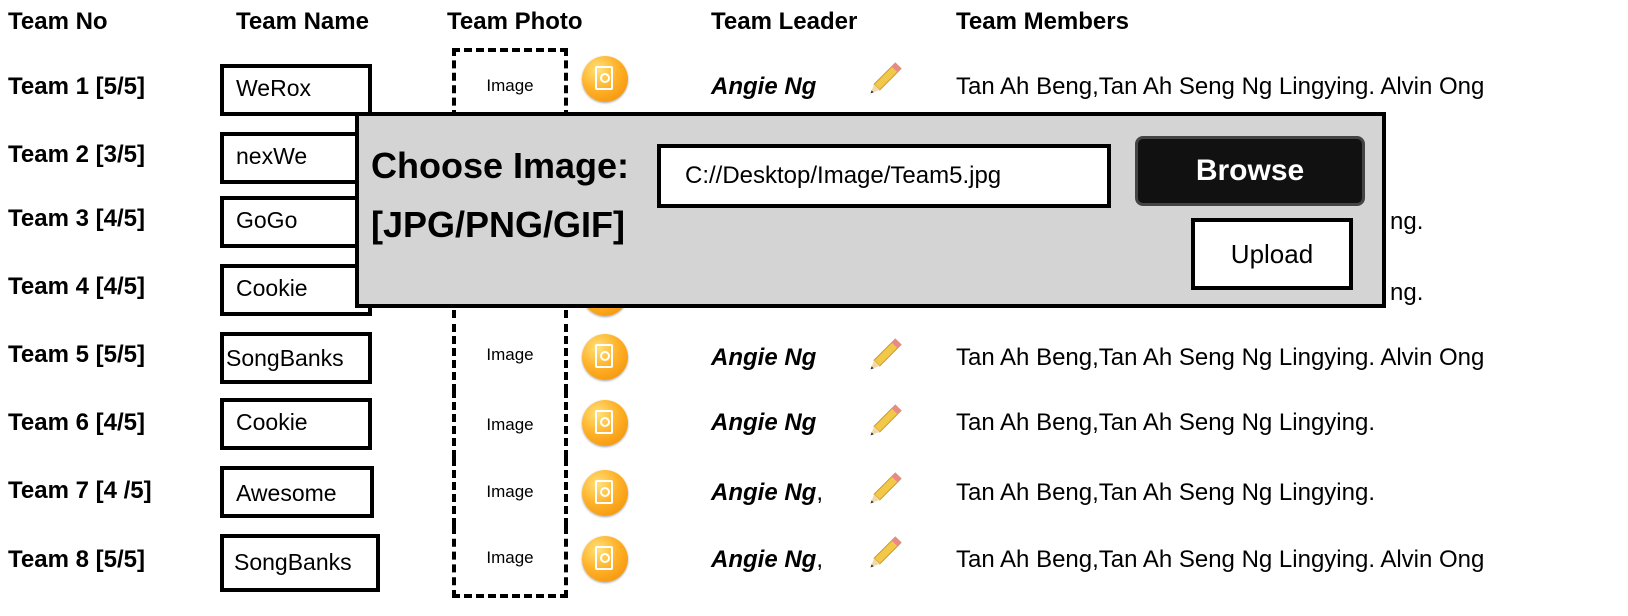 The height and width of the screenshot is (616, 1628). Describe the element at coordinates (884, 176) in the screenshot. I see `image-path-input` at that location.